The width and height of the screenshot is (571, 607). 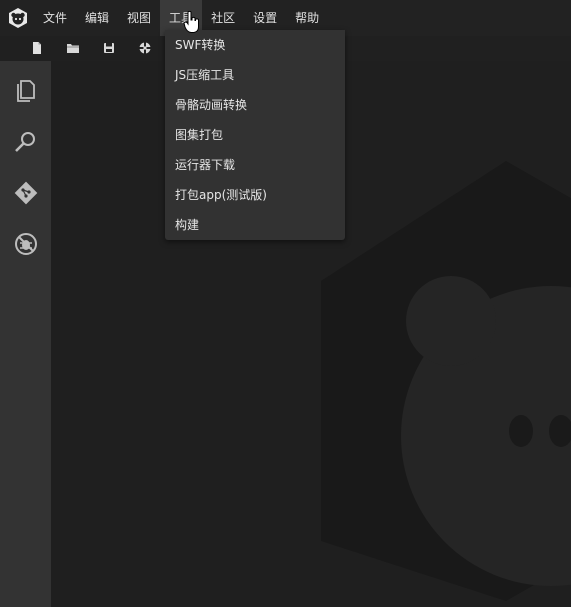 I want to click on menu-item-runner-download: 运行器下载, so click(x=255, y=165).